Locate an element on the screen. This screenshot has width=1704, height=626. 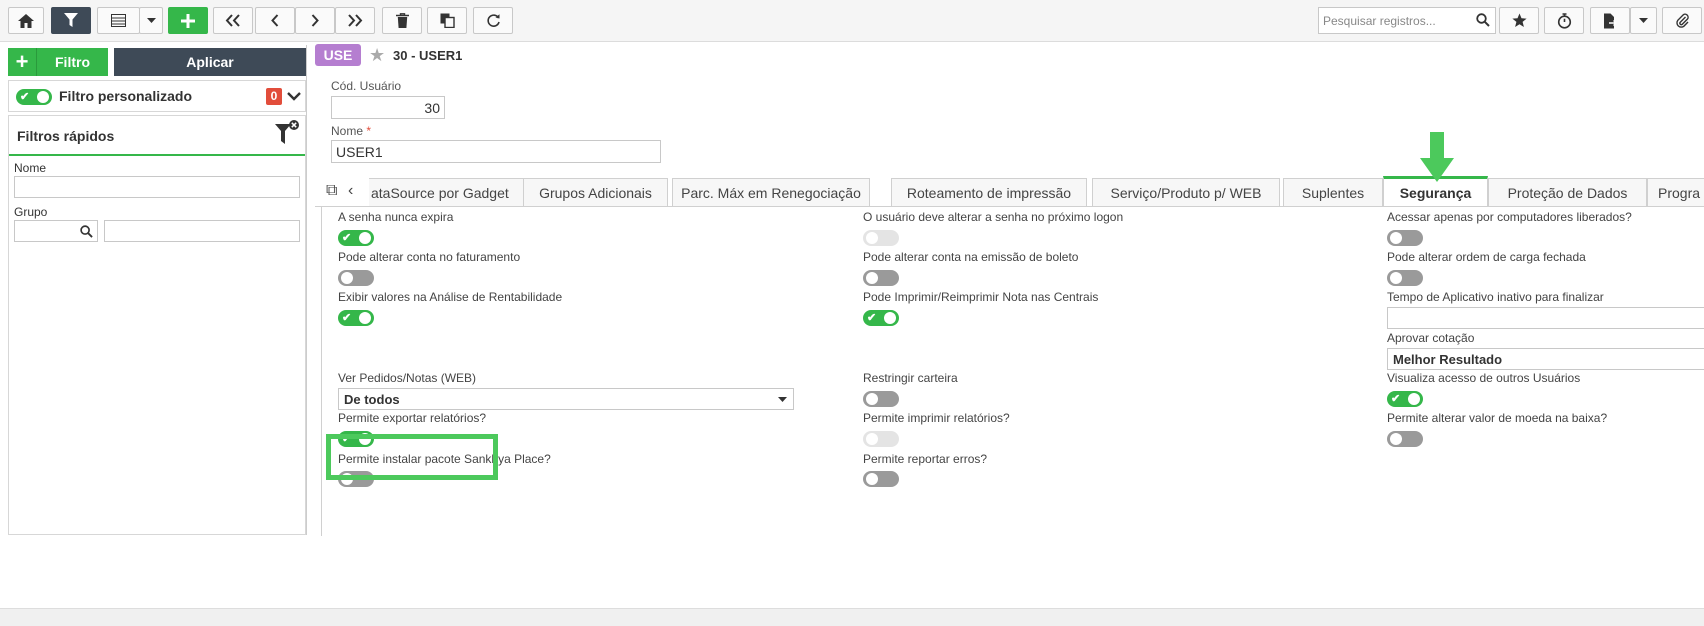
permite-reportar-erros-toggle is located at coordinates (881, 479).